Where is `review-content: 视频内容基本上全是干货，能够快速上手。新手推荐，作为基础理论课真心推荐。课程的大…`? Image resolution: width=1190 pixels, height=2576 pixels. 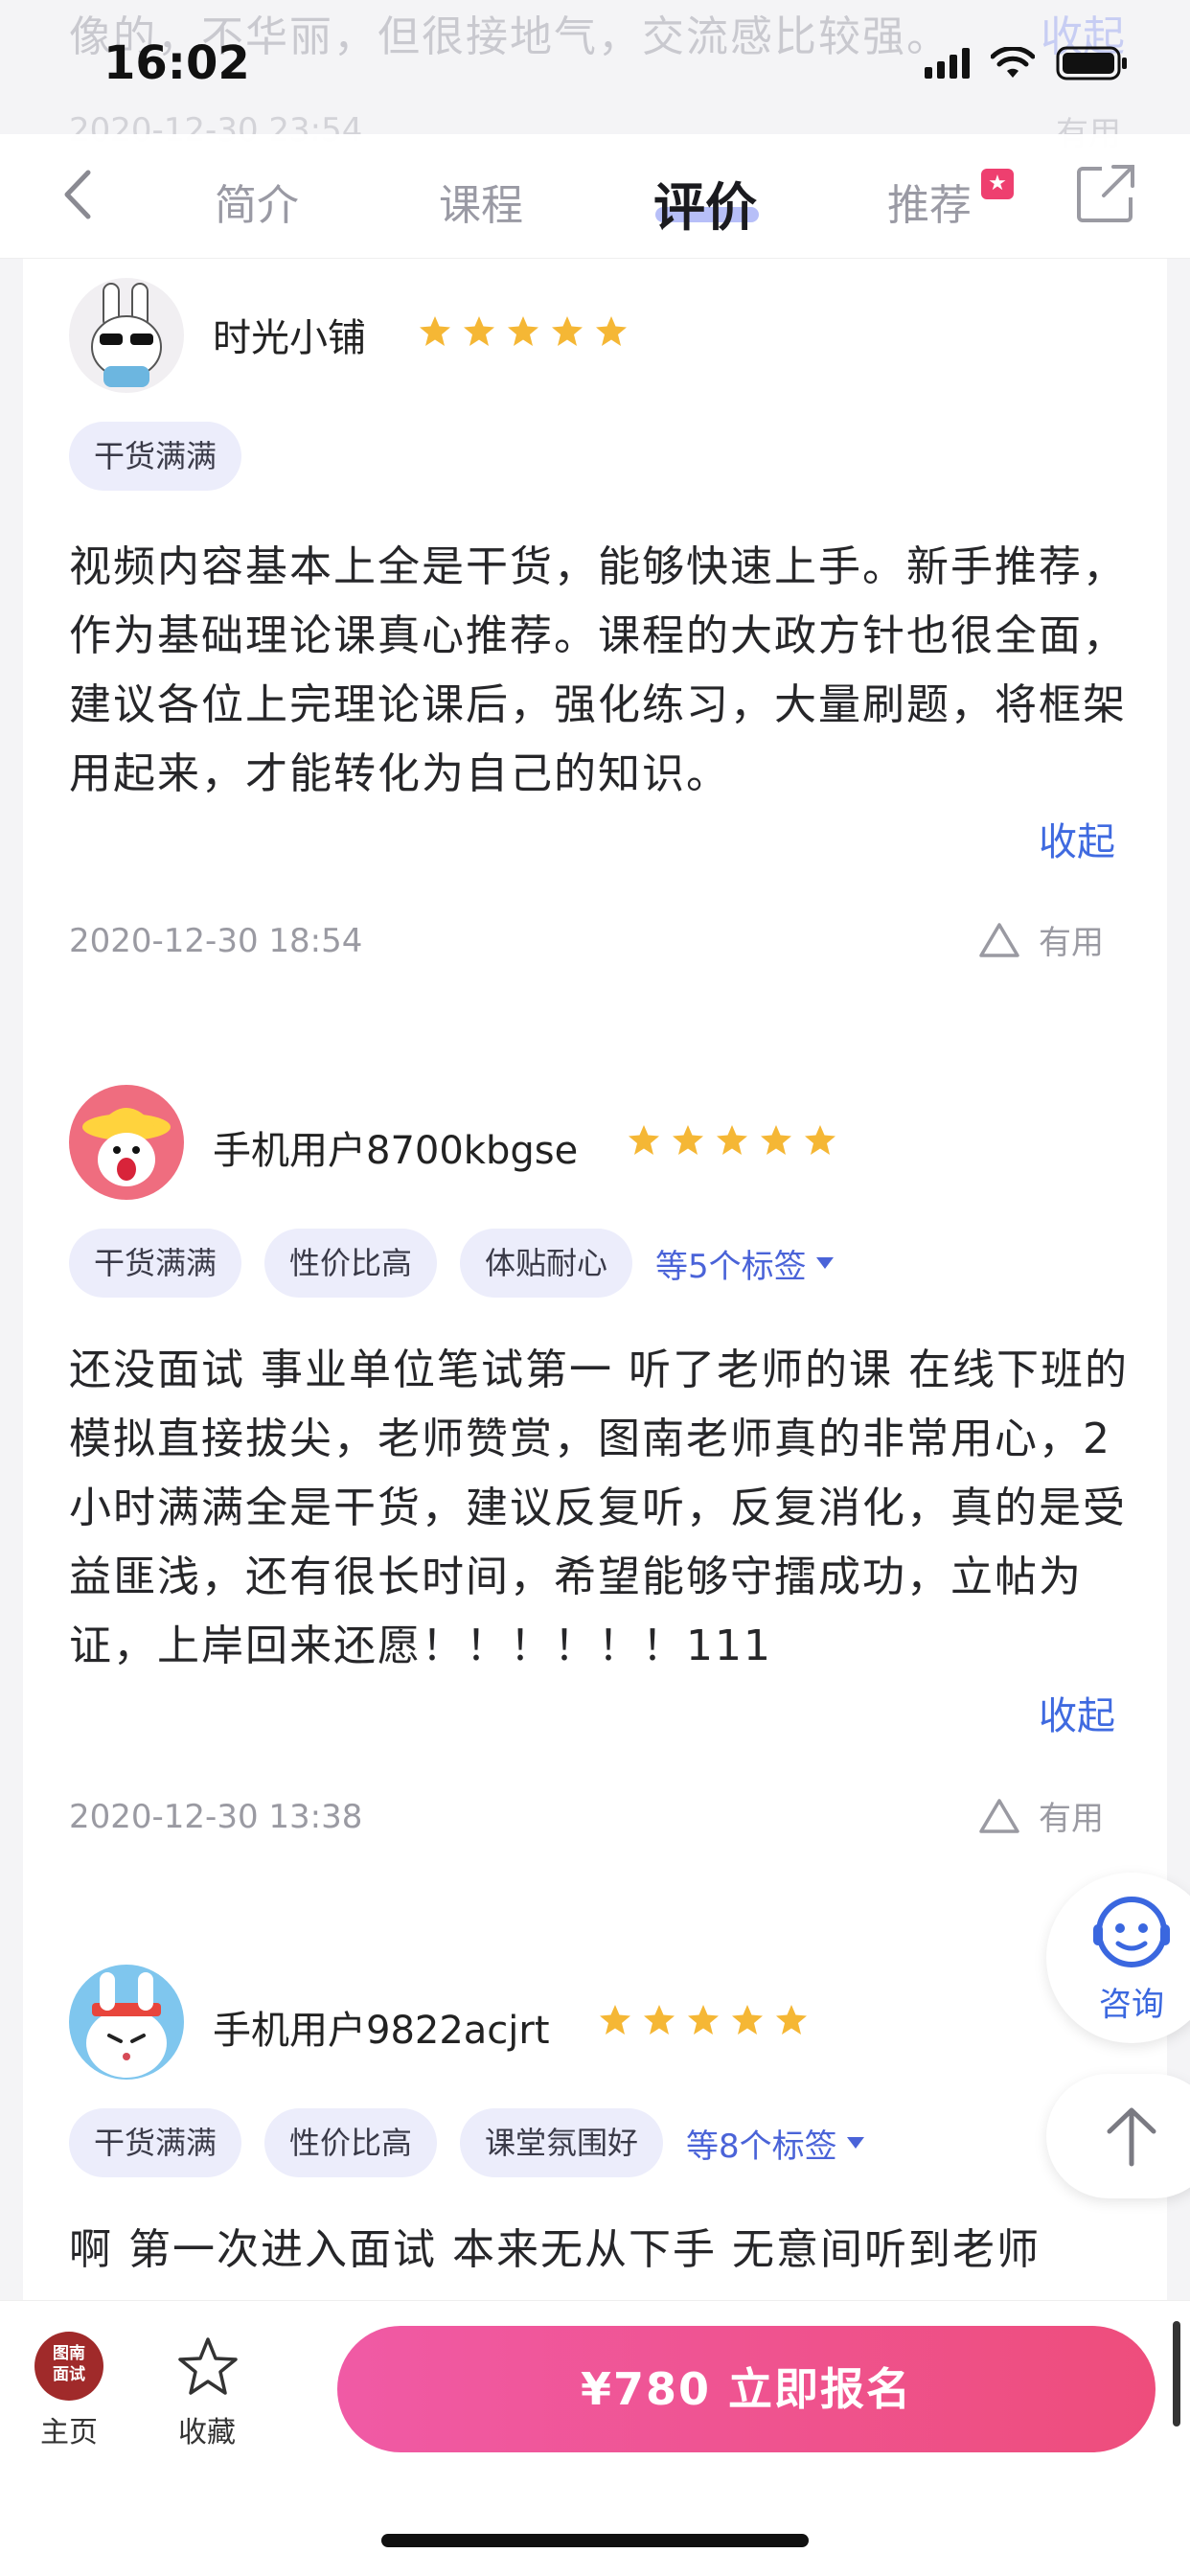
review-content: 视频内容基本上全是干货，能够快速上手。新手推荐，作为基础理论课真心推荐。课程的大… is located at coordinates (598, 670).